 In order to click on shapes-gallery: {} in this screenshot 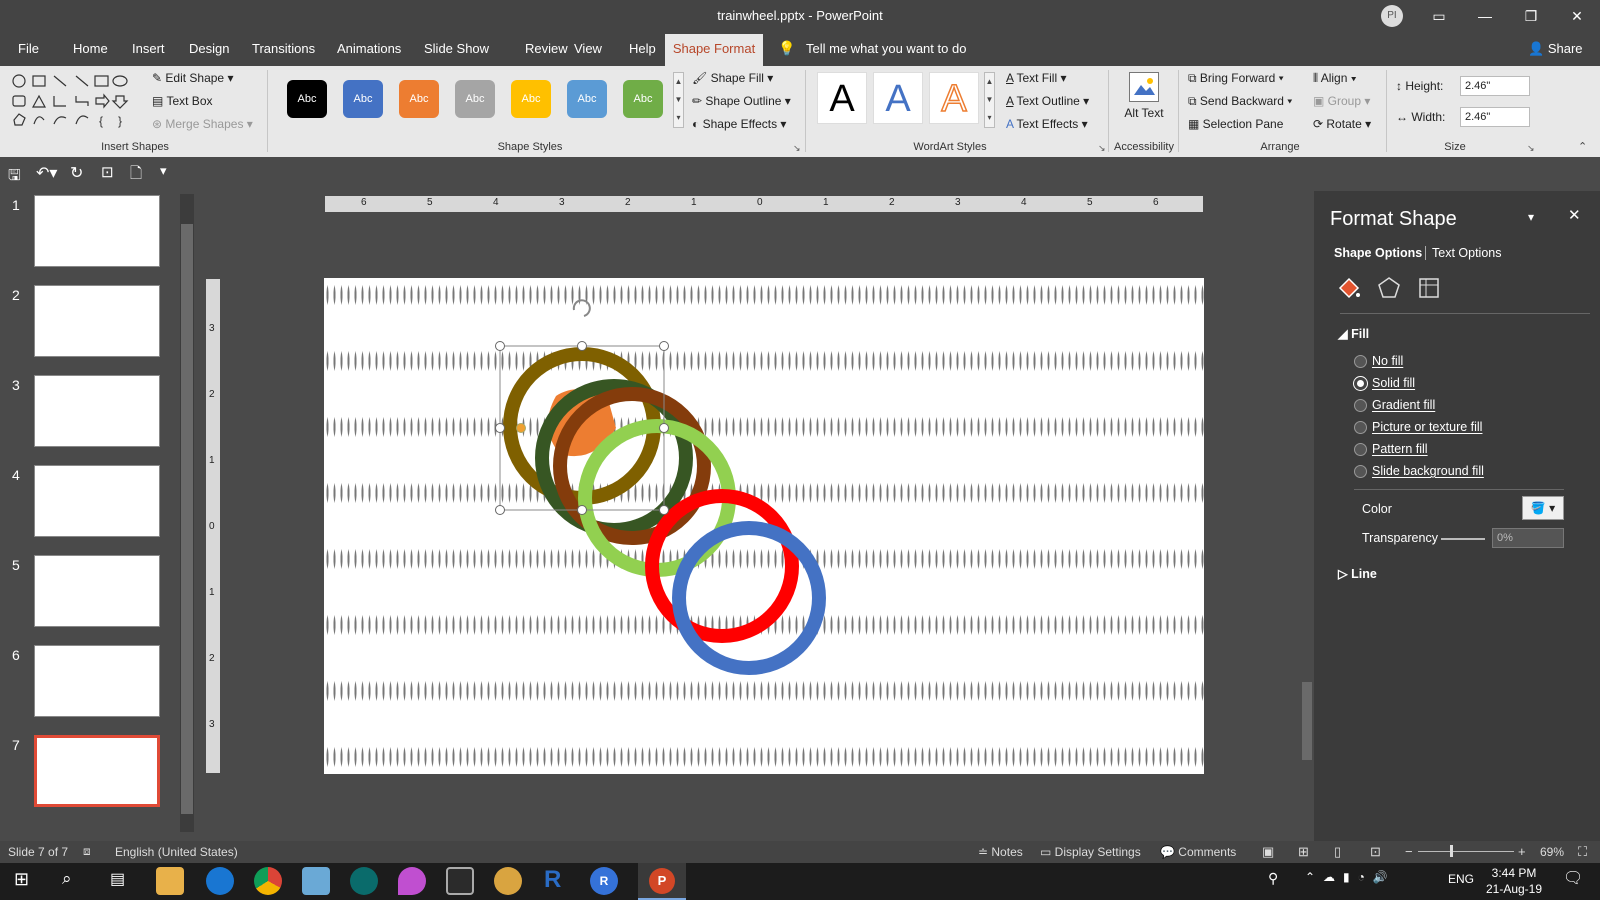, I will do `click(74, 101)`.